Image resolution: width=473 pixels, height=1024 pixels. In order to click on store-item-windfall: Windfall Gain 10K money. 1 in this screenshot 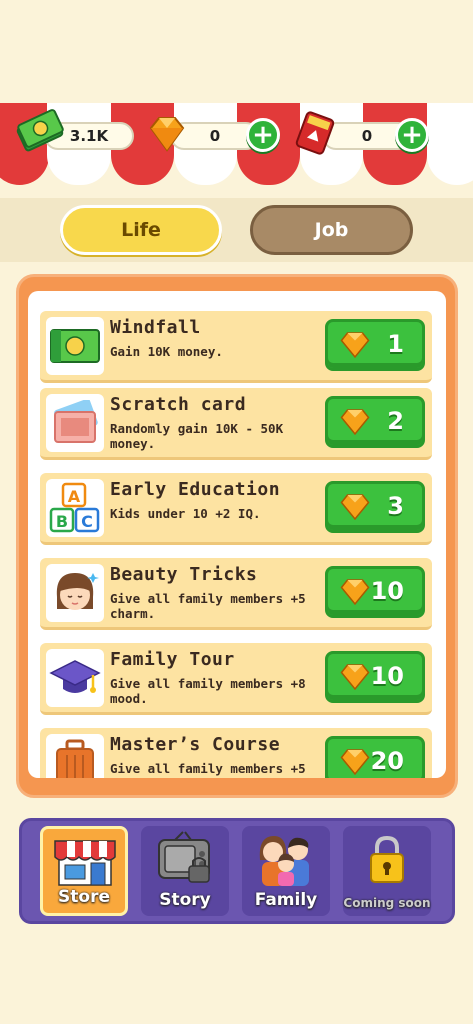, I will do `click(236, 347)`.